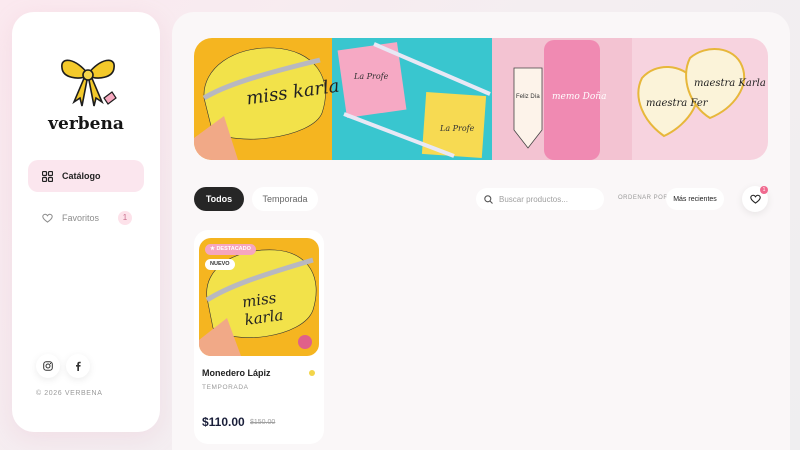 This screenshot has height=450, width=800. I want to click on banner-text: maestra Fer, so click(677, 103).